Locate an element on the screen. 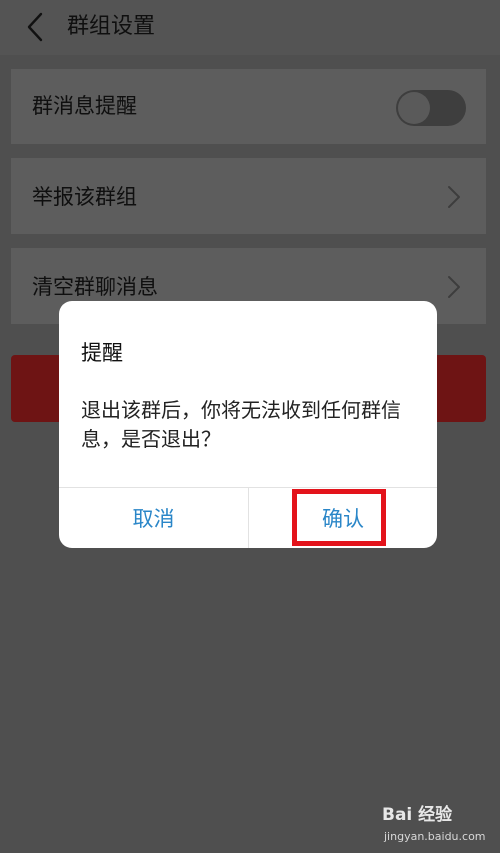  watermark-logo: Bai 经验 is located at coordinates (417, 815).